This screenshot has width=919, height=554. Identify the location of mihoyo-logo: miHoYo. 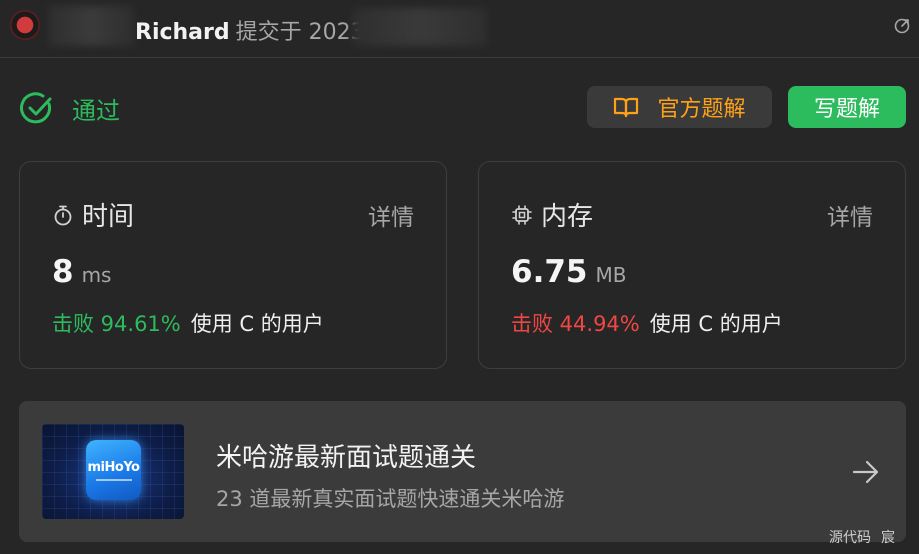
(113, 470).